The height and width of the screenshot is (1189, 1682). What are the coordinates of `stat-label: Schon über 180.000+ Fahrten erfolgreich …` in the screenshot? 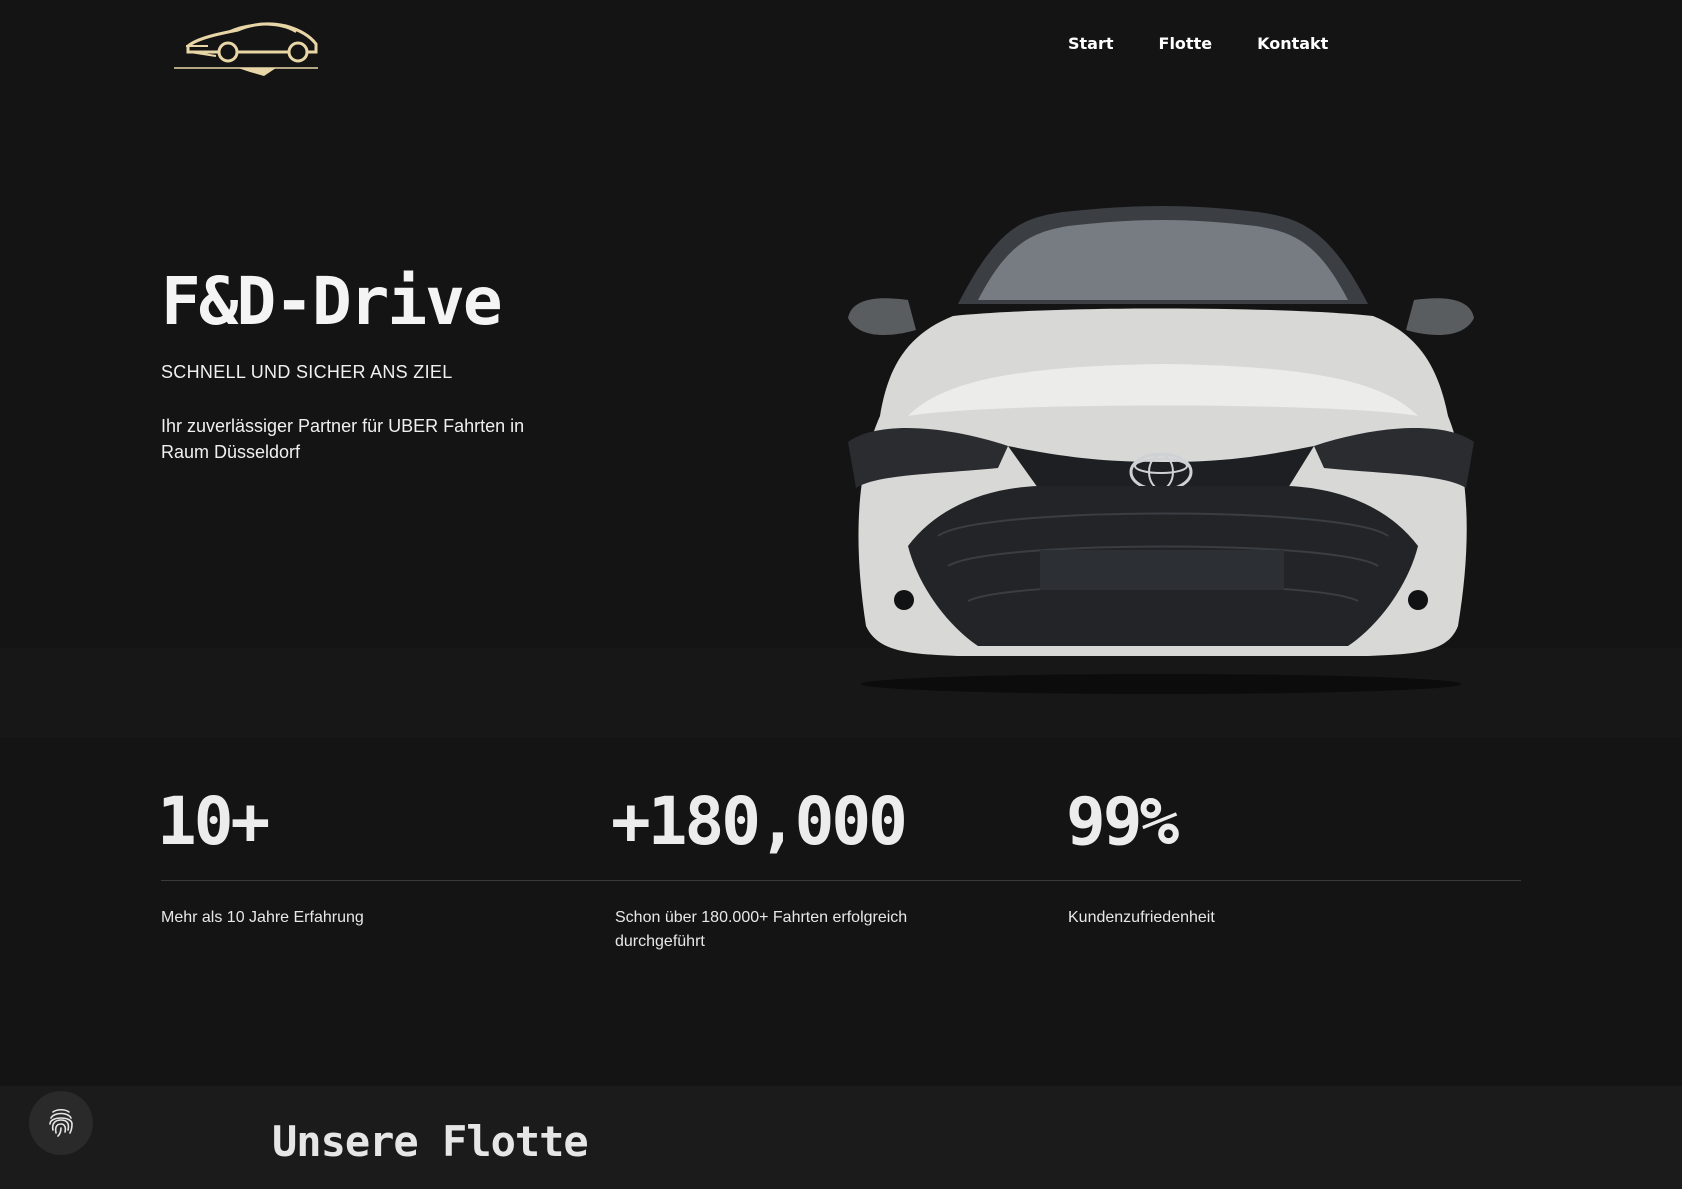 It's located at (761, 929).